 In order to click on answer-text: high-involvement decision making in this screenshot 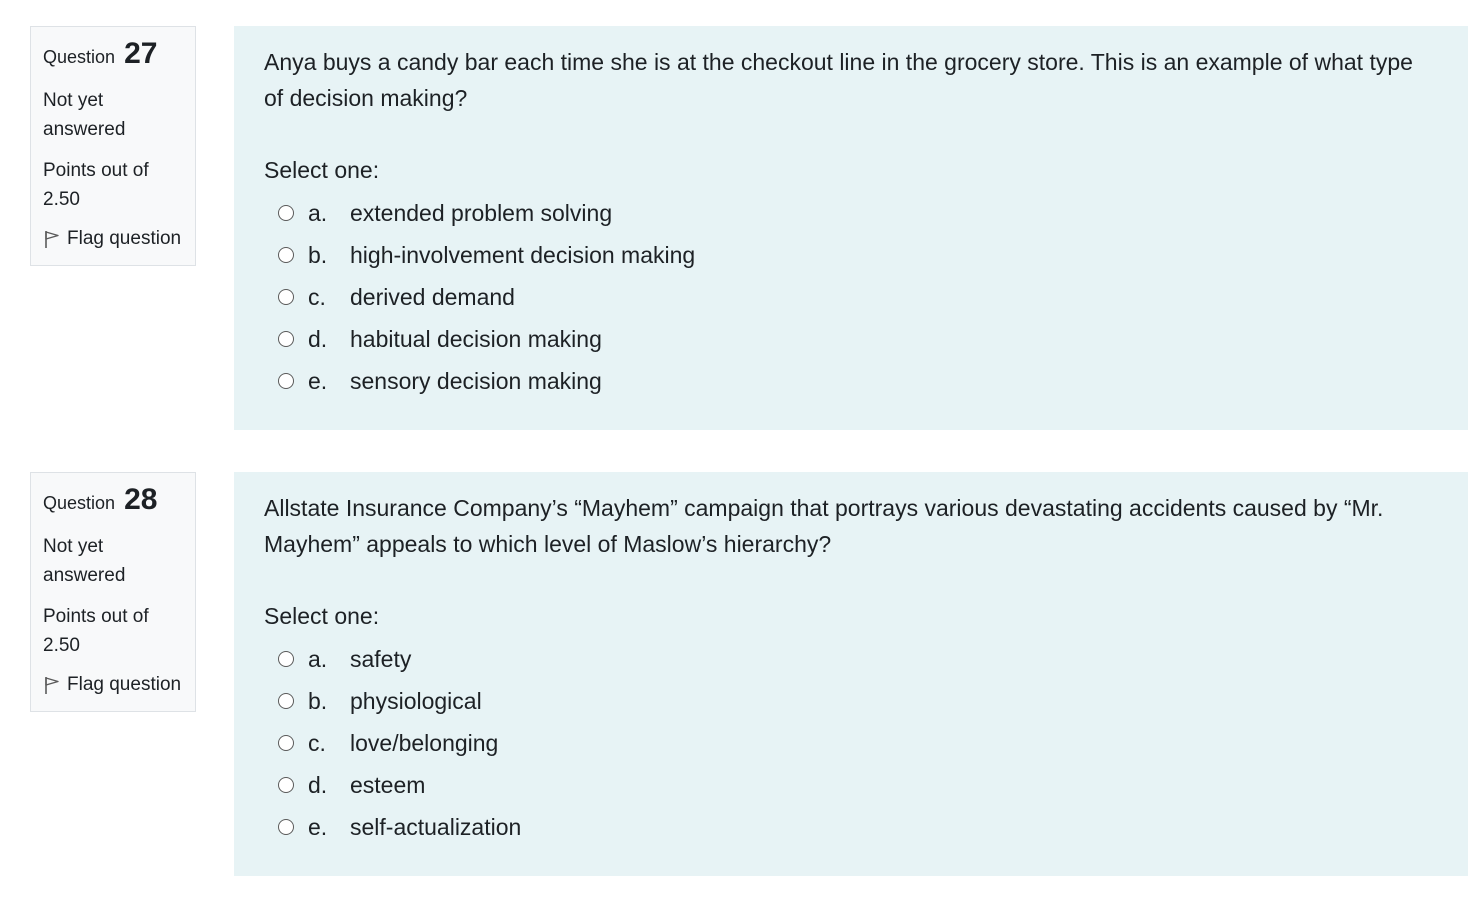, I will do `click(523, 254)`.